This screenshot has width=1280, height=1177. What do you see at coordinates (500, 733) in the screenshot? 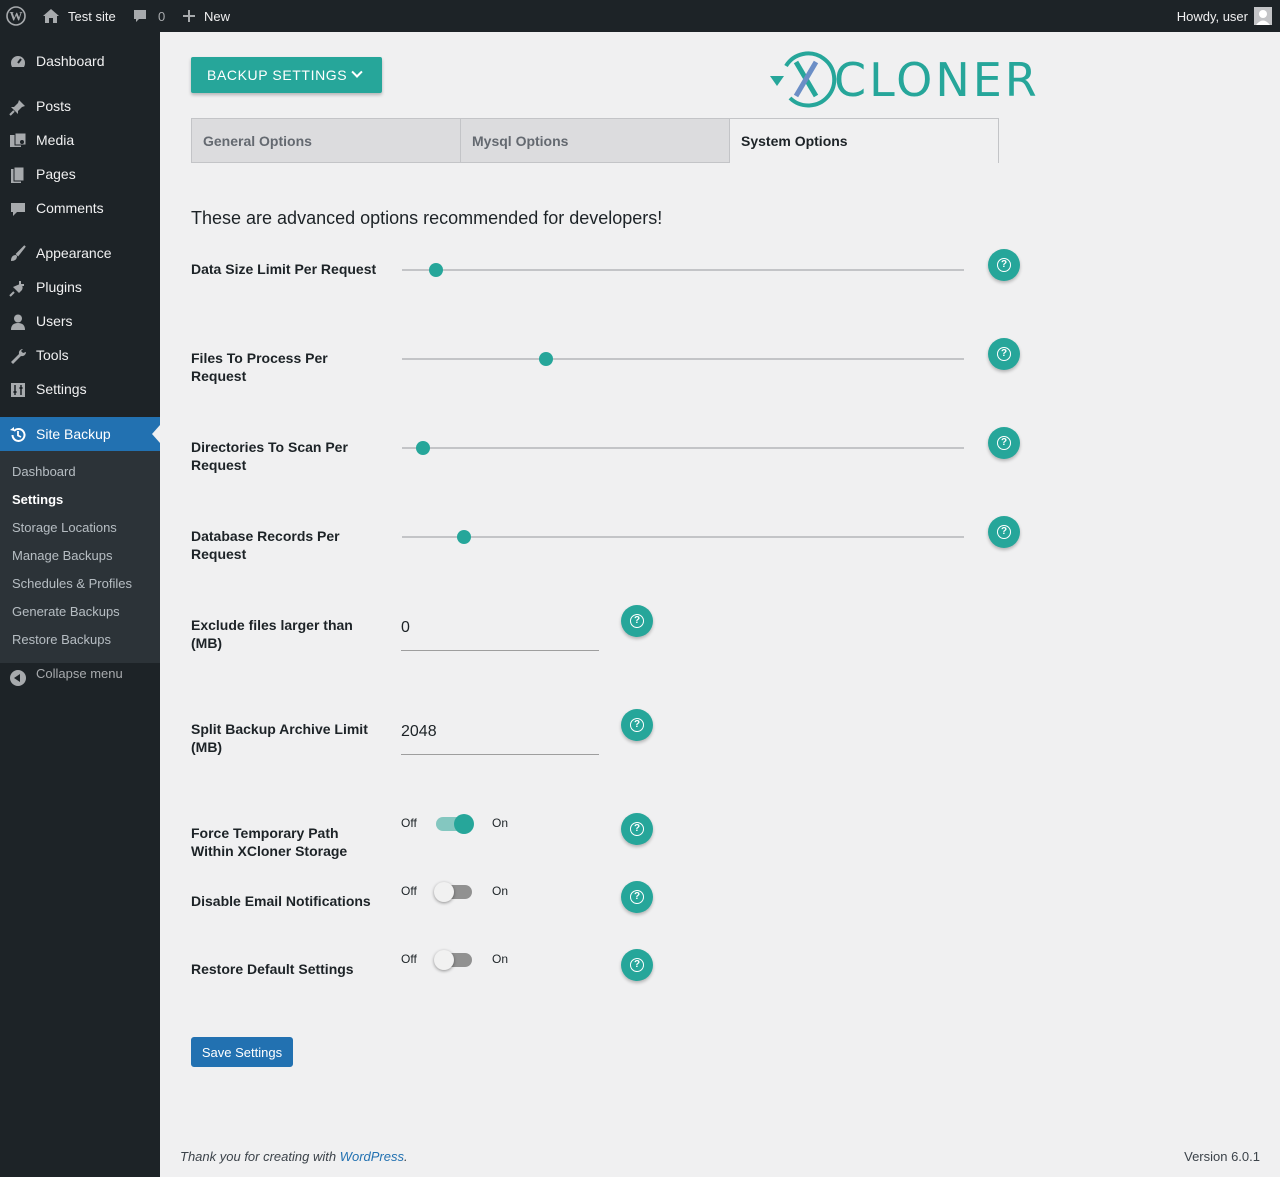
I see `split-archive-limit-input: 2048` at bounding box center [500, 733].